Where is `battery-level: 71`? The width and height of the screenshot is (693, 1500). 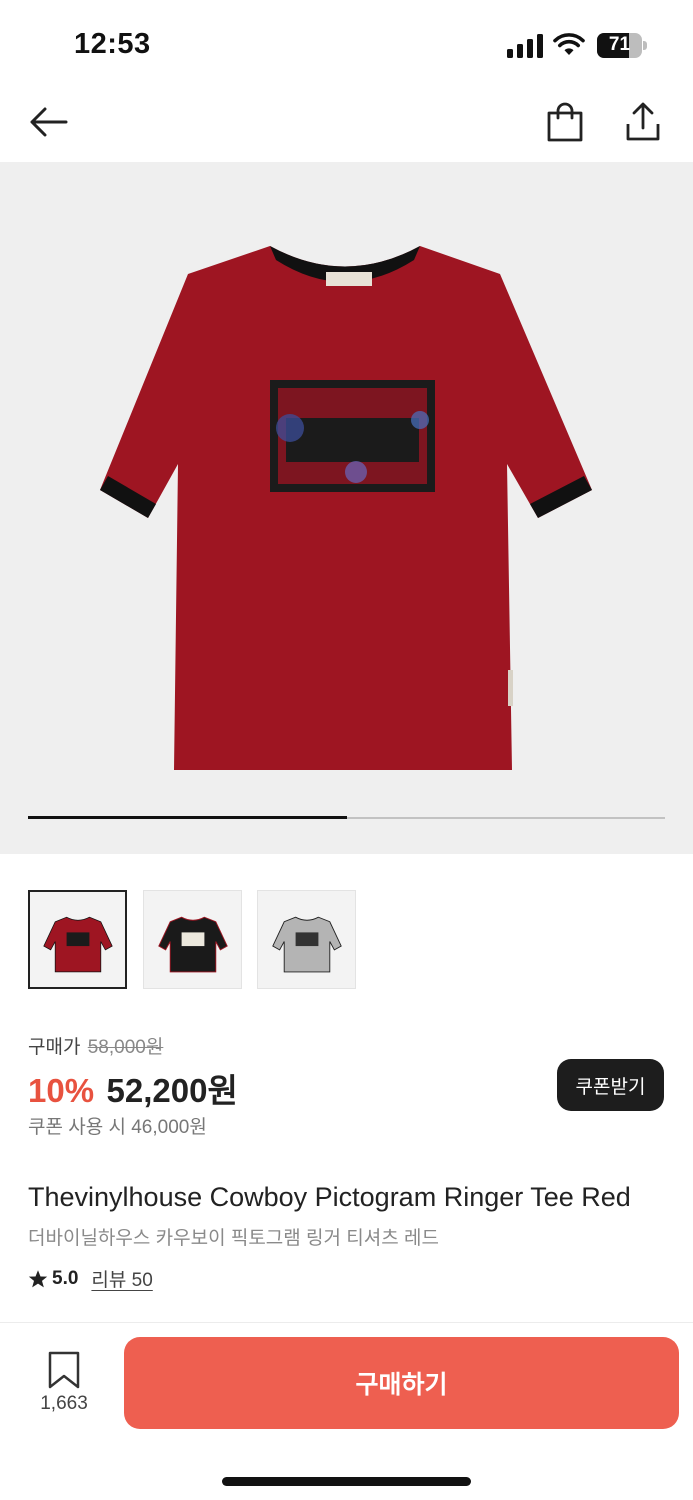
battery-level: 71 is located at coordinates (619, 44).